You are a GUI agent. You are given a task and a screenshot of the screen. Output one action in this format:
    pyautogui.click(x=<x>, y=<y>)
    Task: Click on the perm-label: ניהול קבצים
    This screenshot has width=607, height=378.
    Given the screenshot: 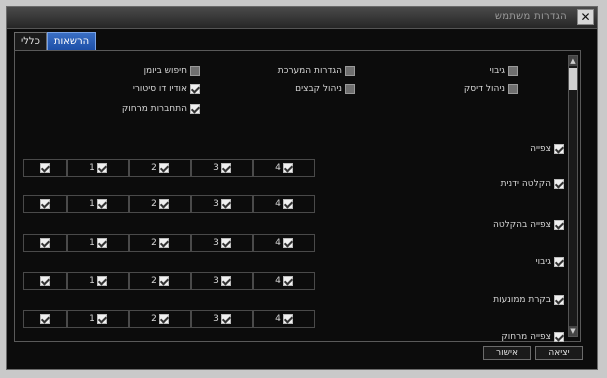 What is the action you would take?
    pyautogui.click(x=318, y=89)
    